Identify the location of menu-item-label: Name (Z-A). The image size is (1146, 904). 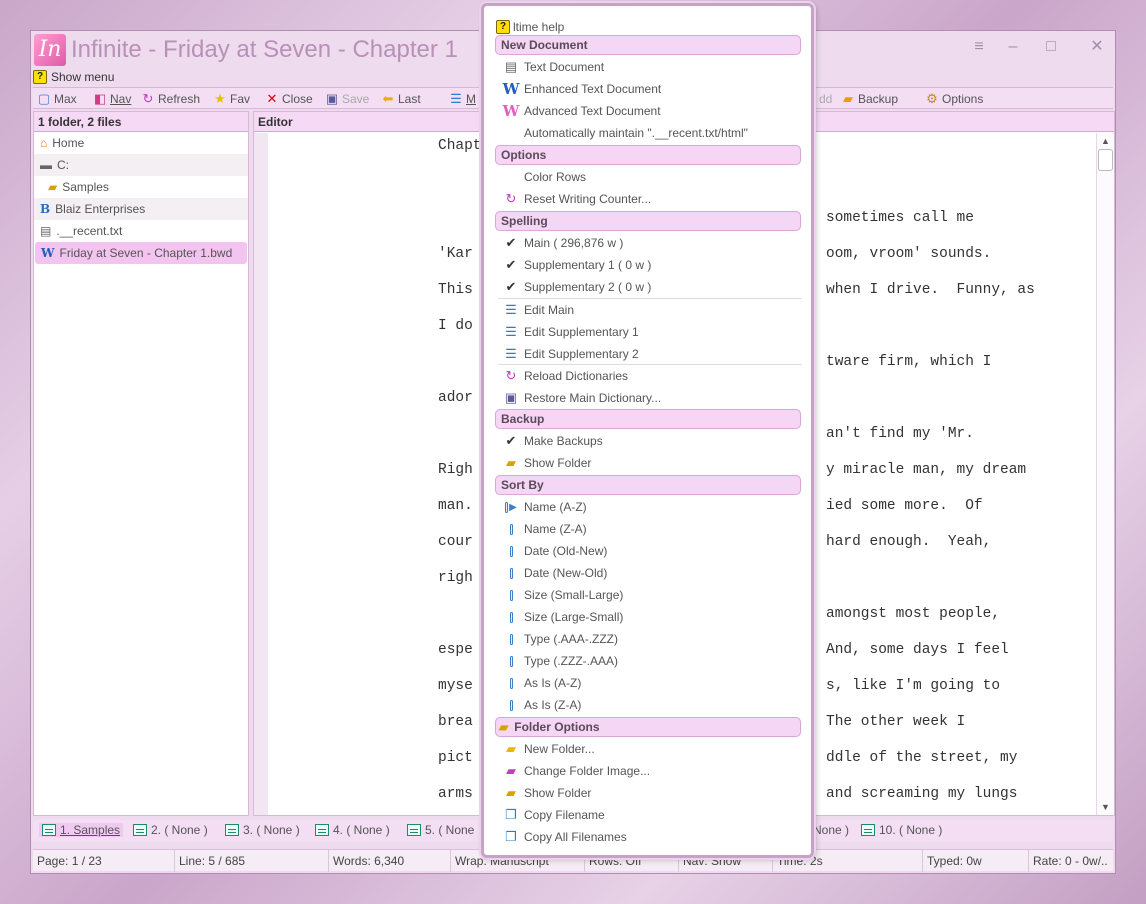
(555, 529).